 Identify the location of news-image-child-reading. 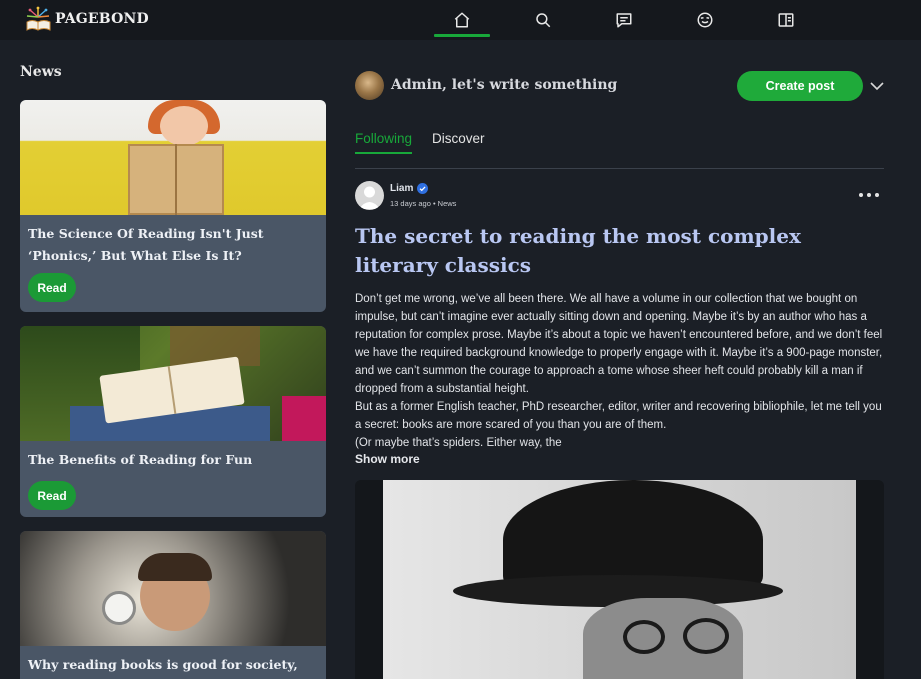
(173, 157).